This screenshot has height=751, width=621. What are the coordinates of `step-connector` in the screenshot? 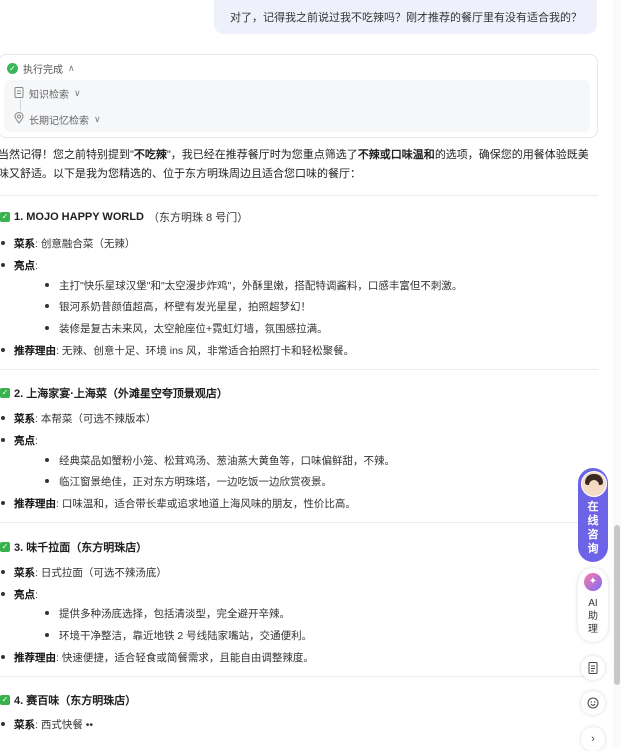 It's located at (20, 105).